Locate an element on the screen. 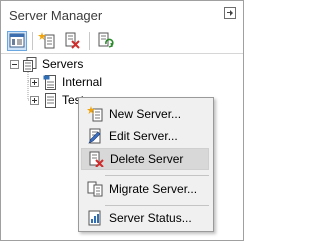 This screenshot has width=320, height=241. tree-label: Servers is located at coordinates (63, 64).